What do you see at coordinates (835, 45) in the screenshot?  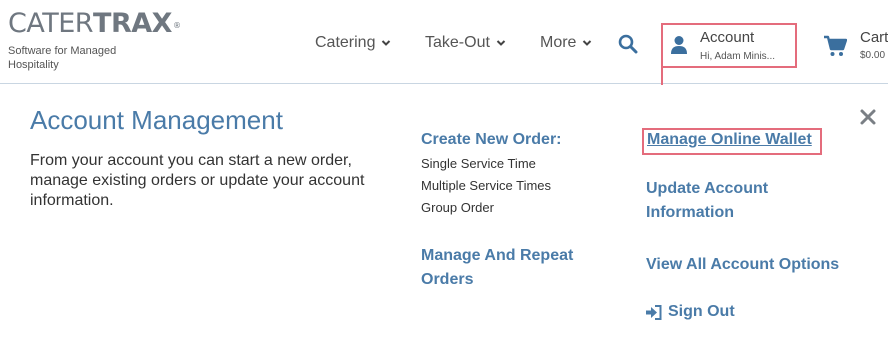 I see `cart-icon` at bounding box center [835, 45].